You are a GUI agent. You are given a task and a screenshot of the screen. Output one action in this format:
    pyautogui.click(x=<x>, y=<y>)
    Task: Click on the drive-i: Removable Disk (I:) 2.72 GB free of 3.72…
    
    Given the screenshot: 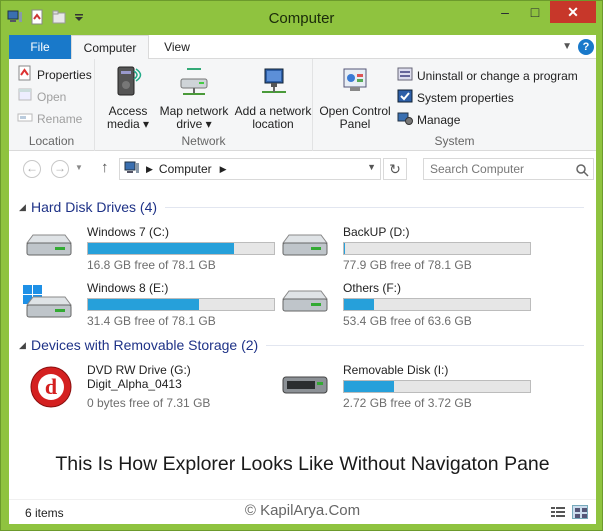 What is the action you would take?
    pyautogui.click(x=404, y=388)
    